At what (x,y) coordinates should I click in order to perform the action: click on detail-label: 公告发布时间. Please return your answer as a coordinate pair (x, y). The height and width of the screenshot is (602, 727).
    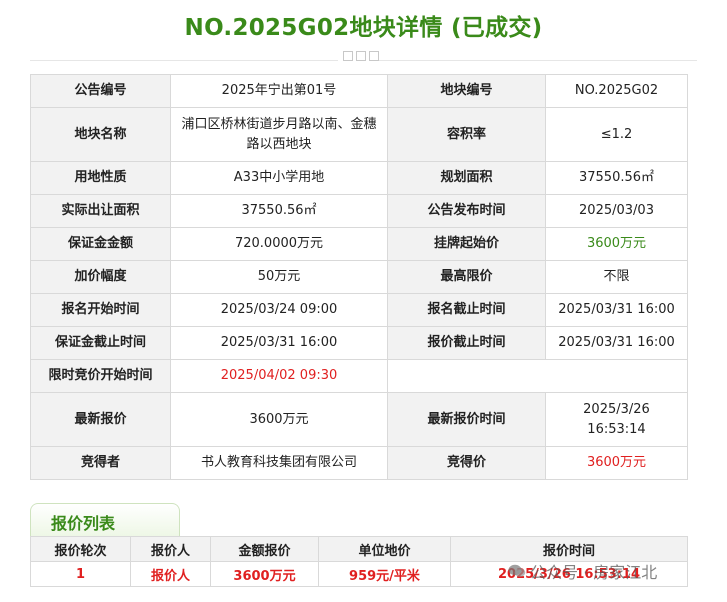
    Looking at the image, I should click on (466, 211).